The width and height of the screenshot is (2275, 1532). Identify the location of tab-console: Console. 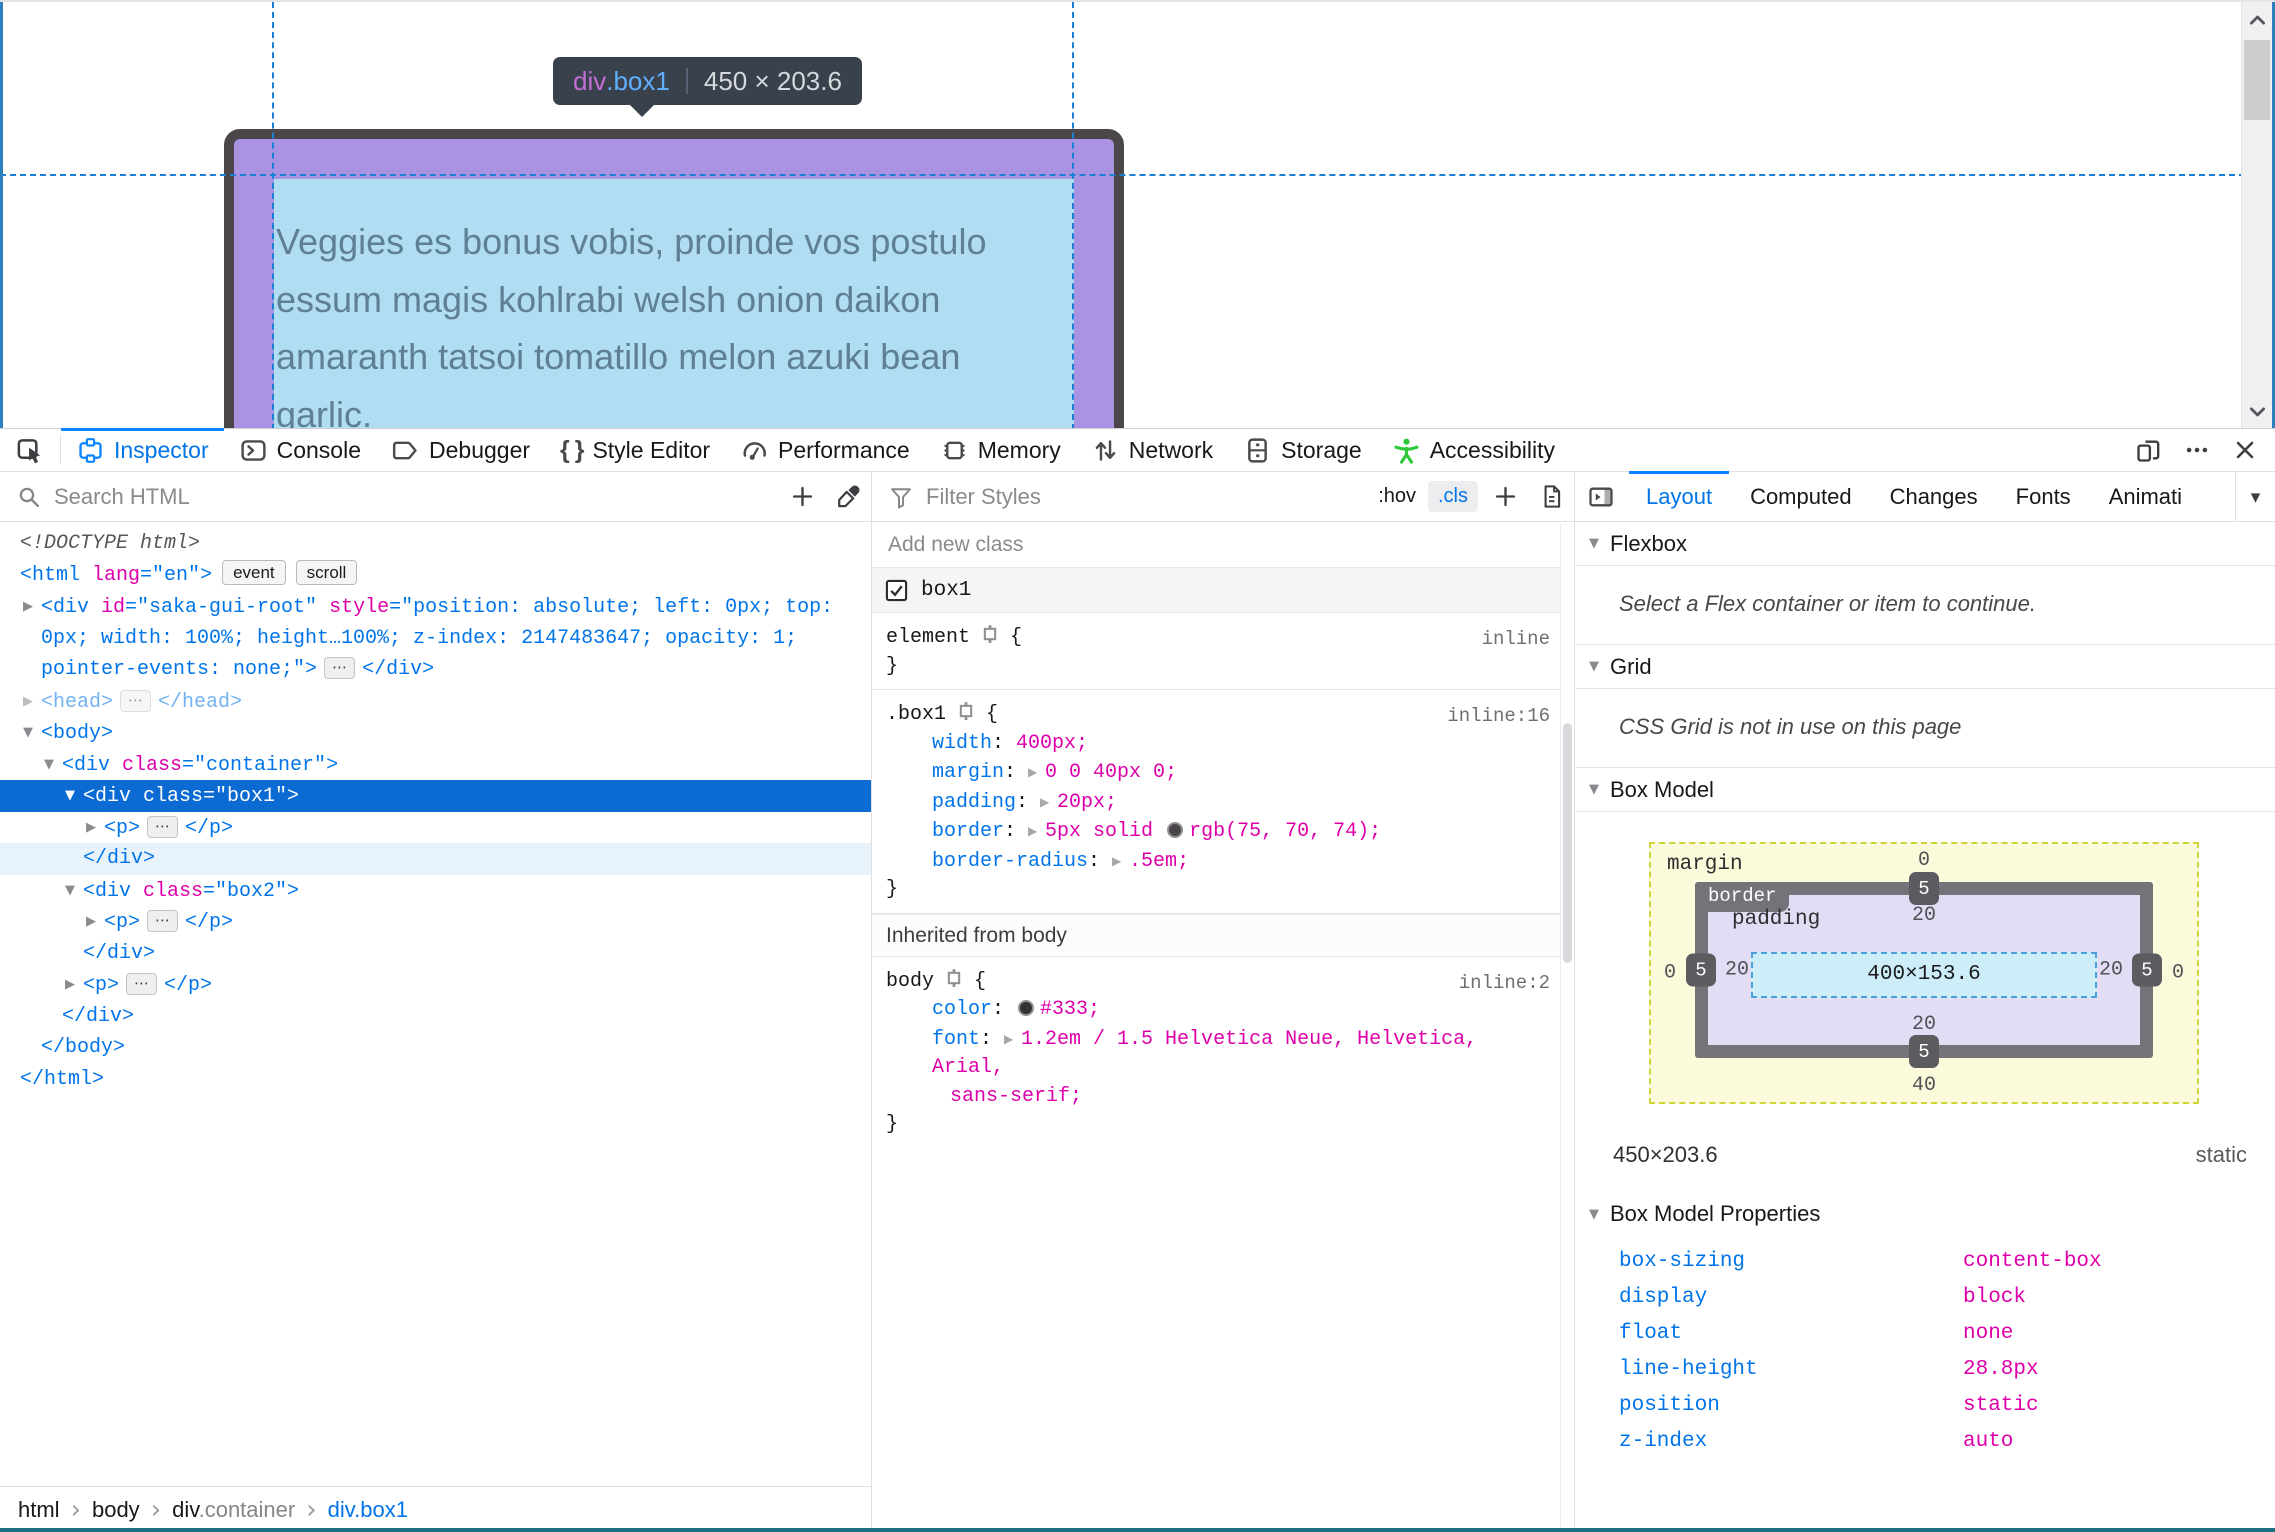
(300, 450).